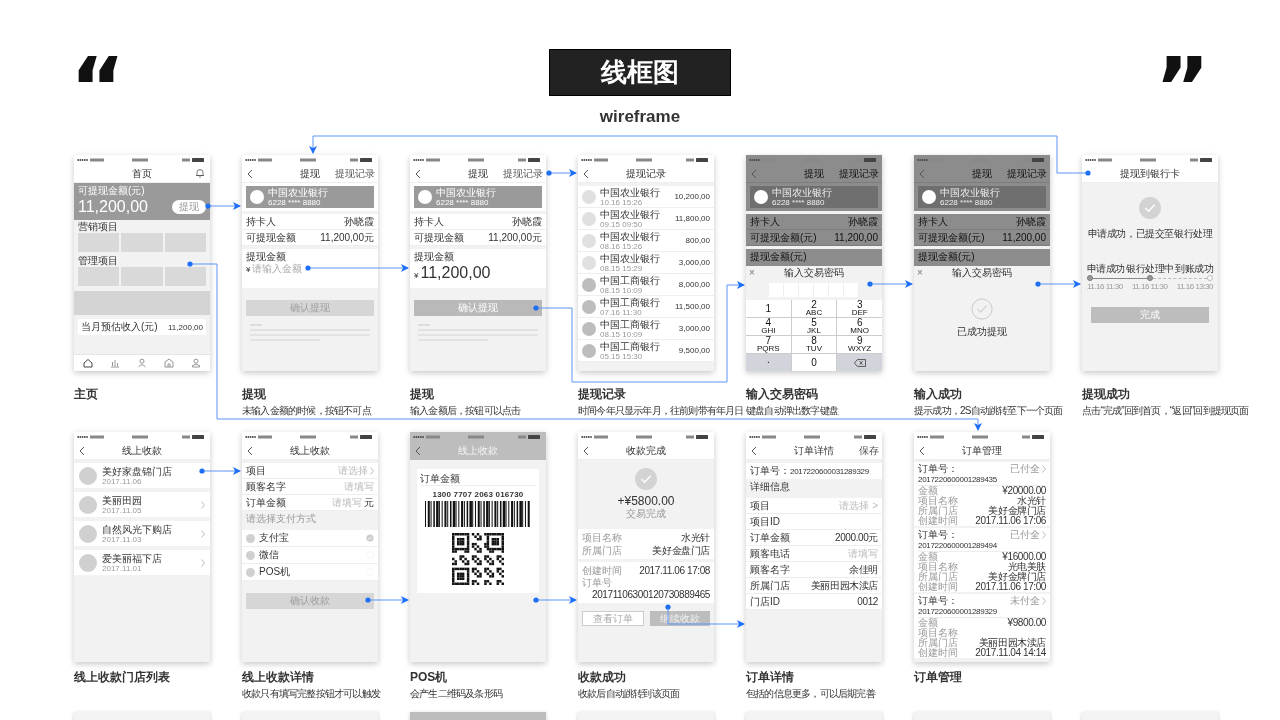 The image size is (1280, 720). I want to click on keypad-key: 3 DEF, so click(859, 308).